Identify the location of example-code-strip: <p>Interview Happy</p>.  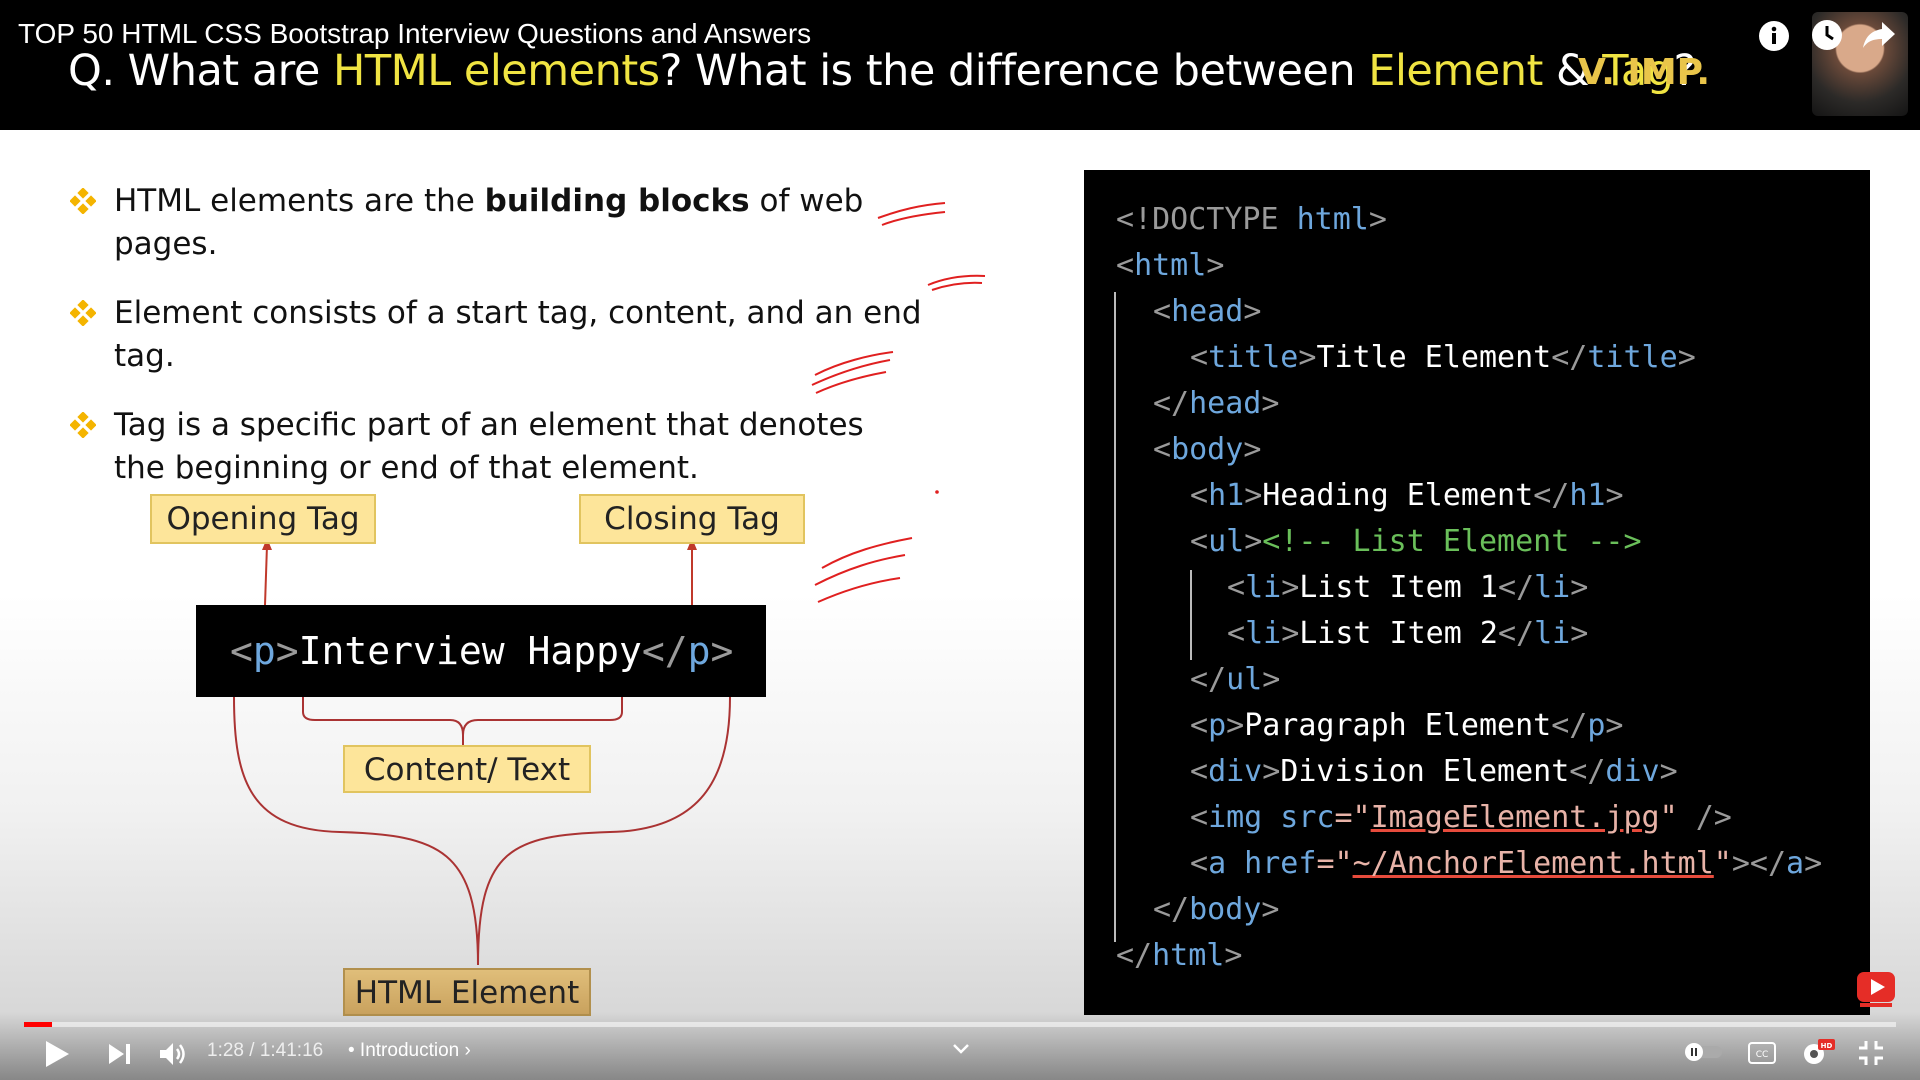
(481, 651).